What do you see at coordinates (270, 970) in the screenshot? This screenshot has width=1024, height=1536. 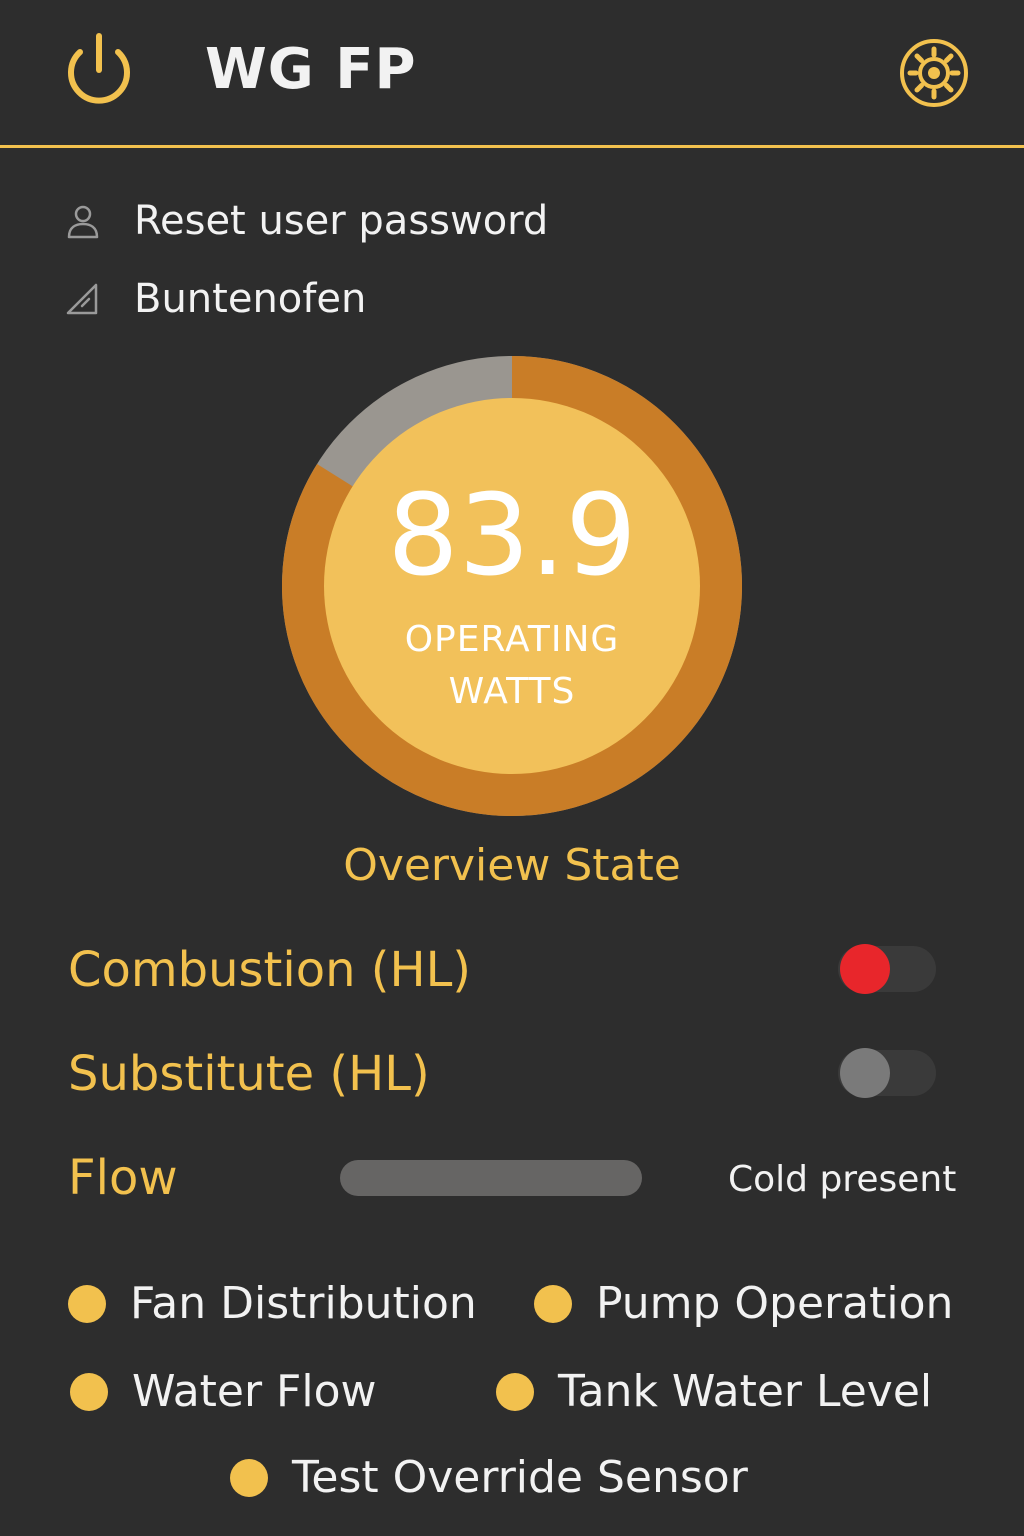 I see `combustion-label: Combustion (HL)` at bounding box center [270, 970].